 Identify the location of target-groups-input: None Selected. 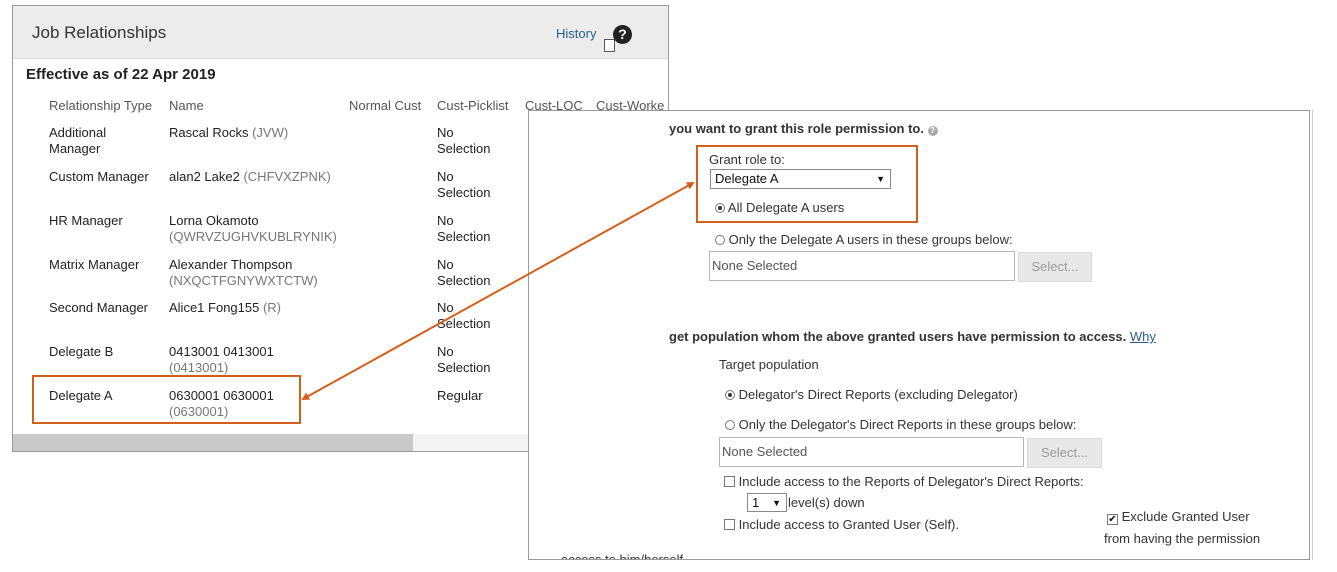
(871, 452).